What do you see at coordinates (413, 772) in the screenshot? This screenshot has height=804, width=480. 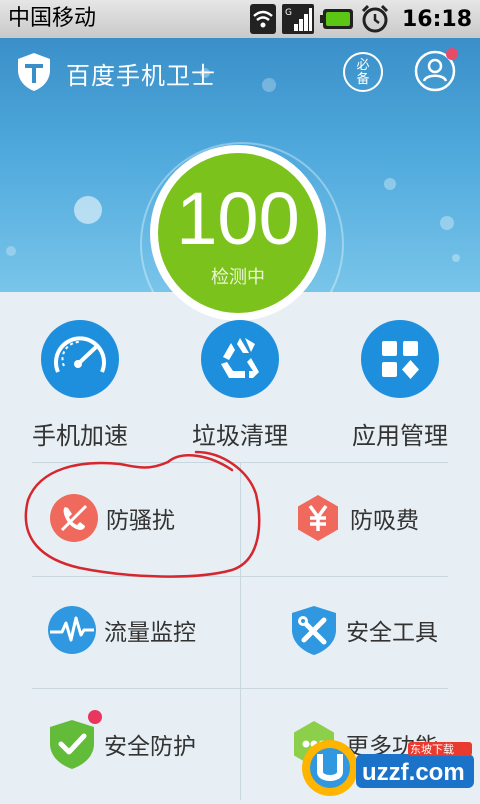 I see `watermark-text: uzzf.com` at bounding box center [413, 772].